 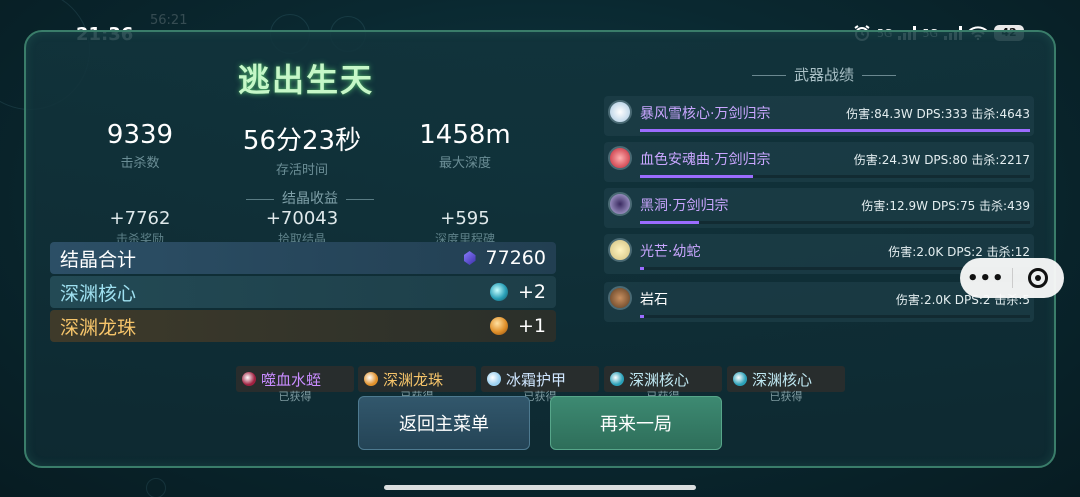 I want to click on black-hole-icon, so click(x=620, y=204).